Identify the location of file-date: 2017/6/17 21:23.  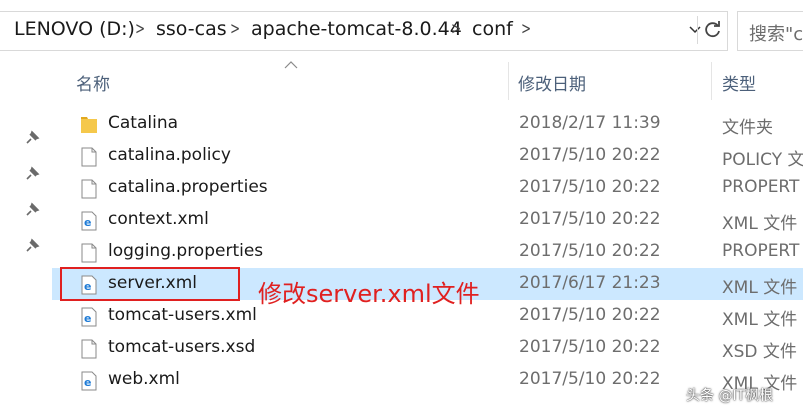
(590, 283).